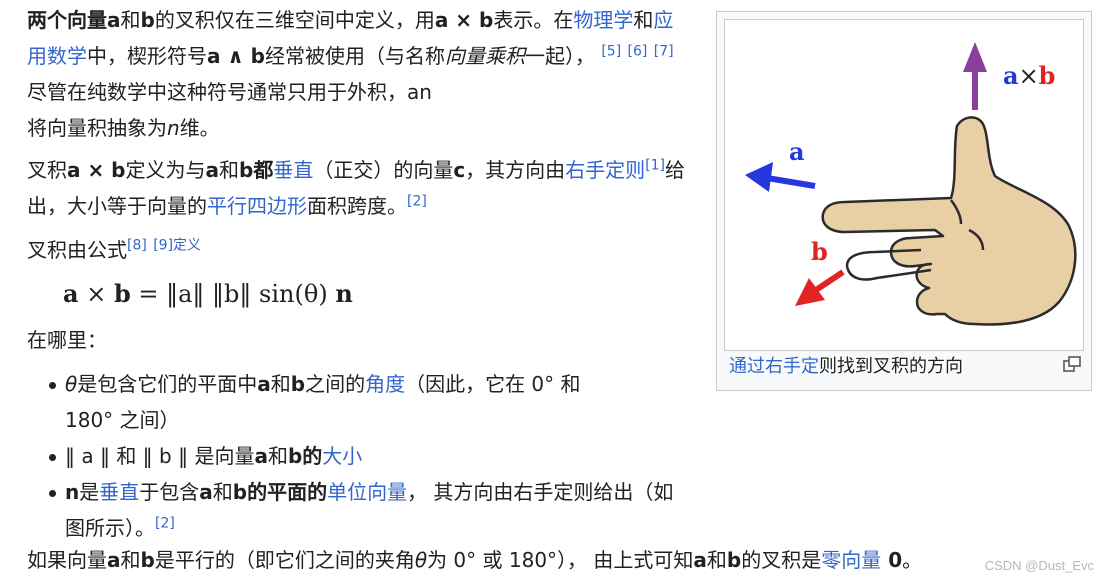 The image size is (1108, 585). Describe the element at coordinates (293, 170) in the screenshot. I see `link-perpendicular: 垂直` at that location.